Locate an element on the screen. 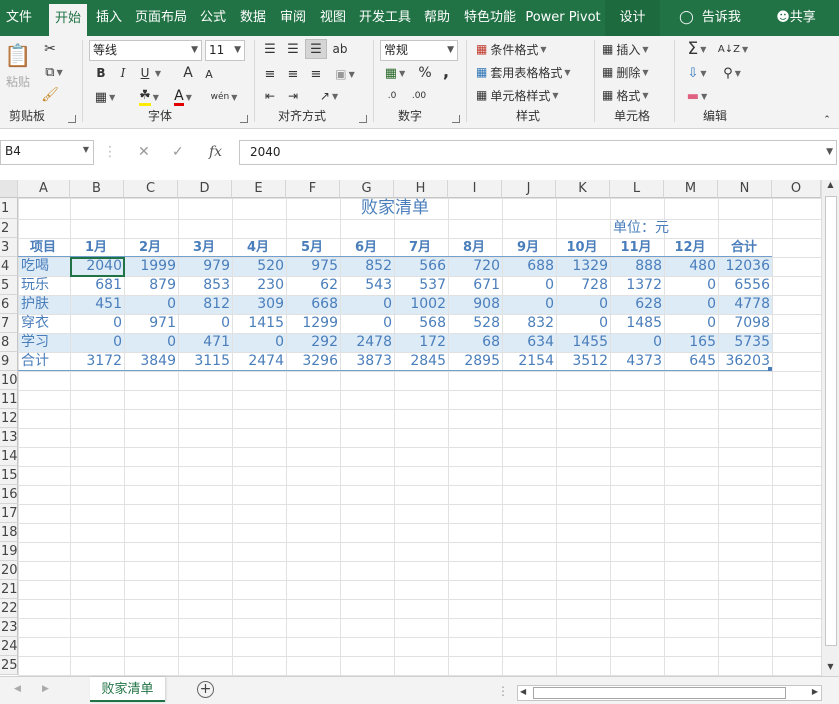  column-header: C is located at coordinates (151, 189).